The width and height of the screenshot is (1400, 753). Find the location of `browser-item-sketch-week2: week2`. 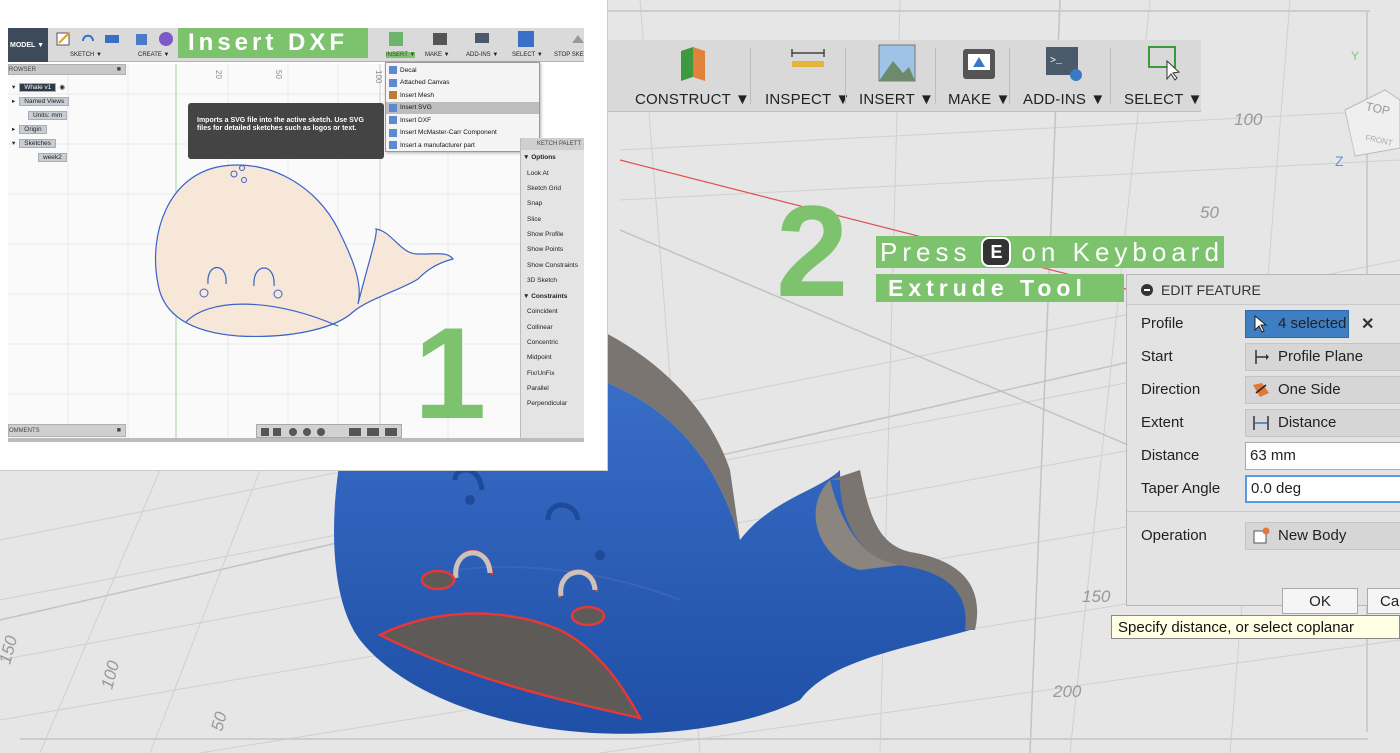

browser-item-sketch-week2: week2 is located at coordinates (52, 157).